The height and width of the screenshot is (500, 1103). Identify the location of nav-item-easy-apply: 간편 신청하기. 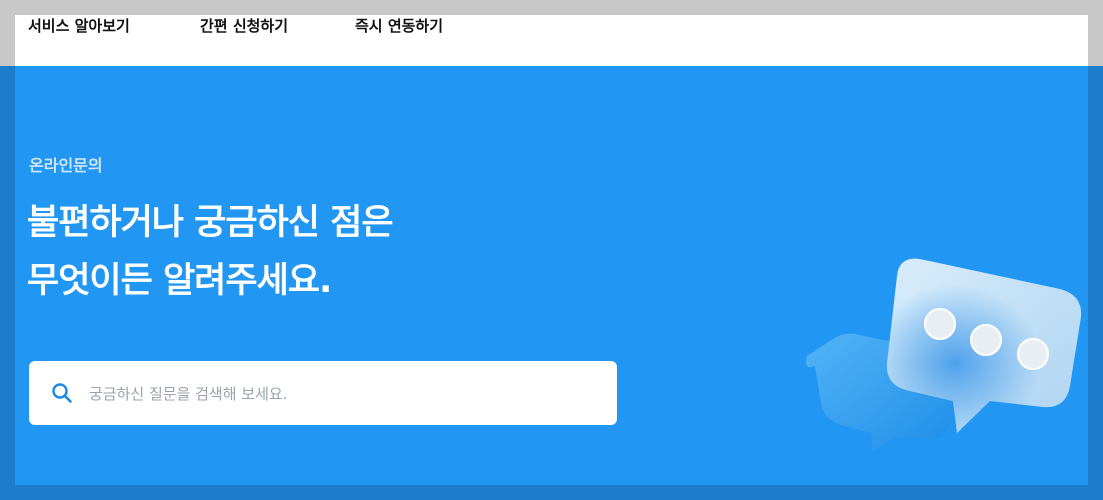
(244, 26).